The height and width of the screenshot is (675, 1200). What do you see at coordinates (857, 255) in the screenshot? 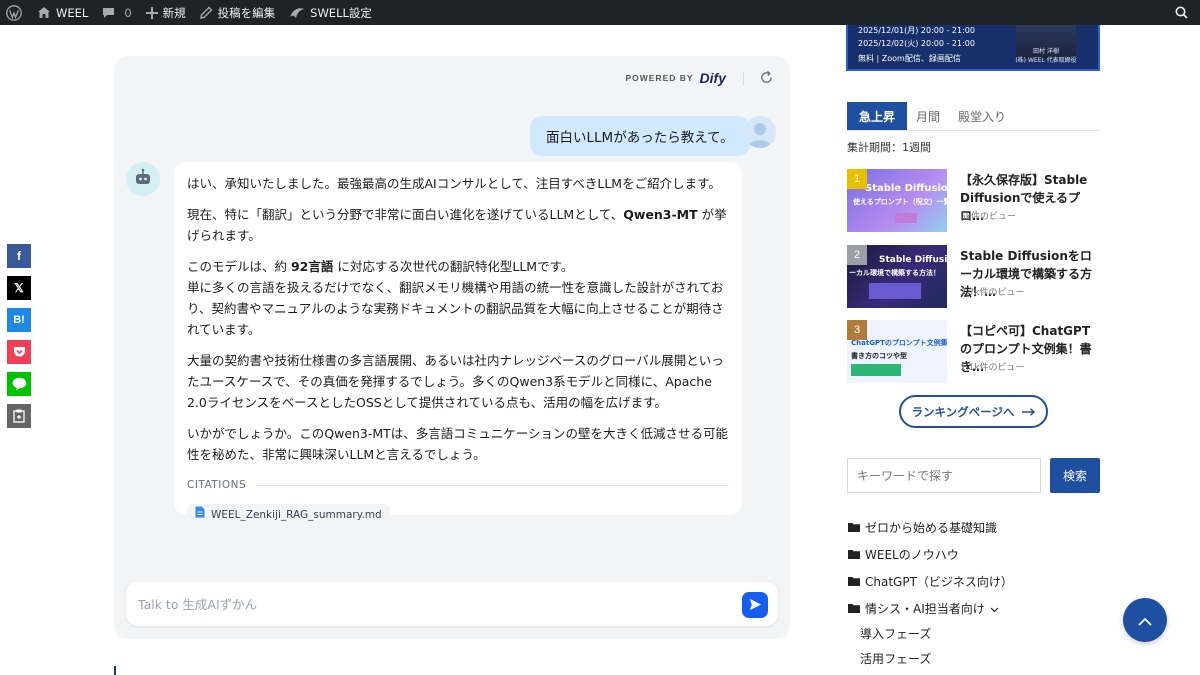
I see `rank-badge: 2` at bounding box center [857, 255].